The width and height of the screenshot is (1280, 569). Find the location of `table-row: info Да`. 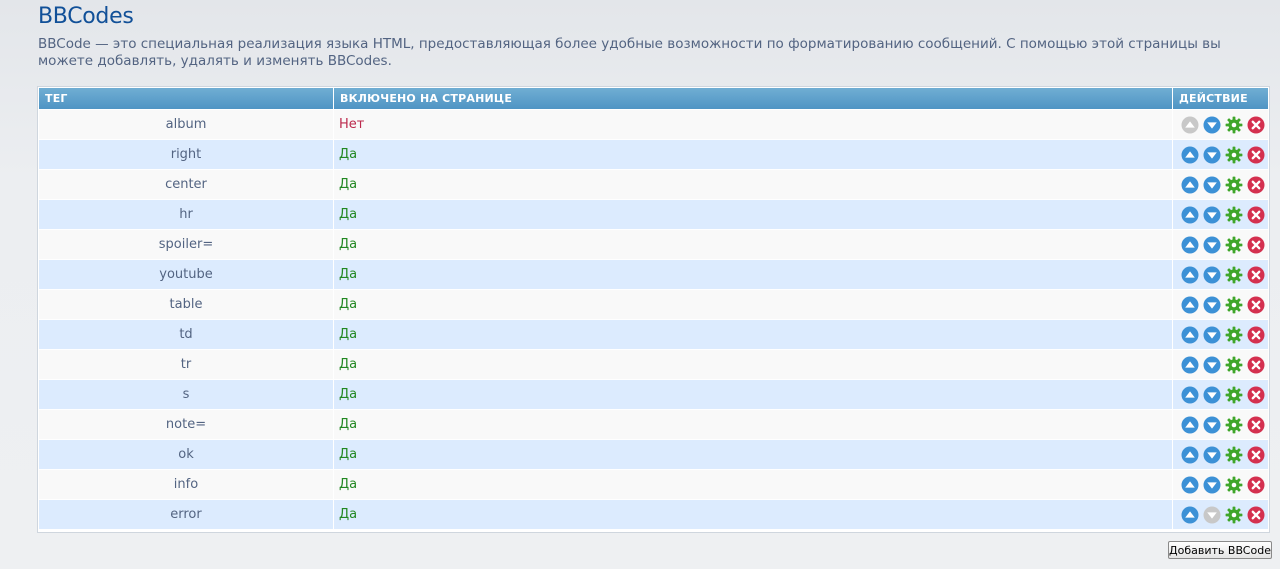

table-row: info Да is located at coordinates (653, 484).